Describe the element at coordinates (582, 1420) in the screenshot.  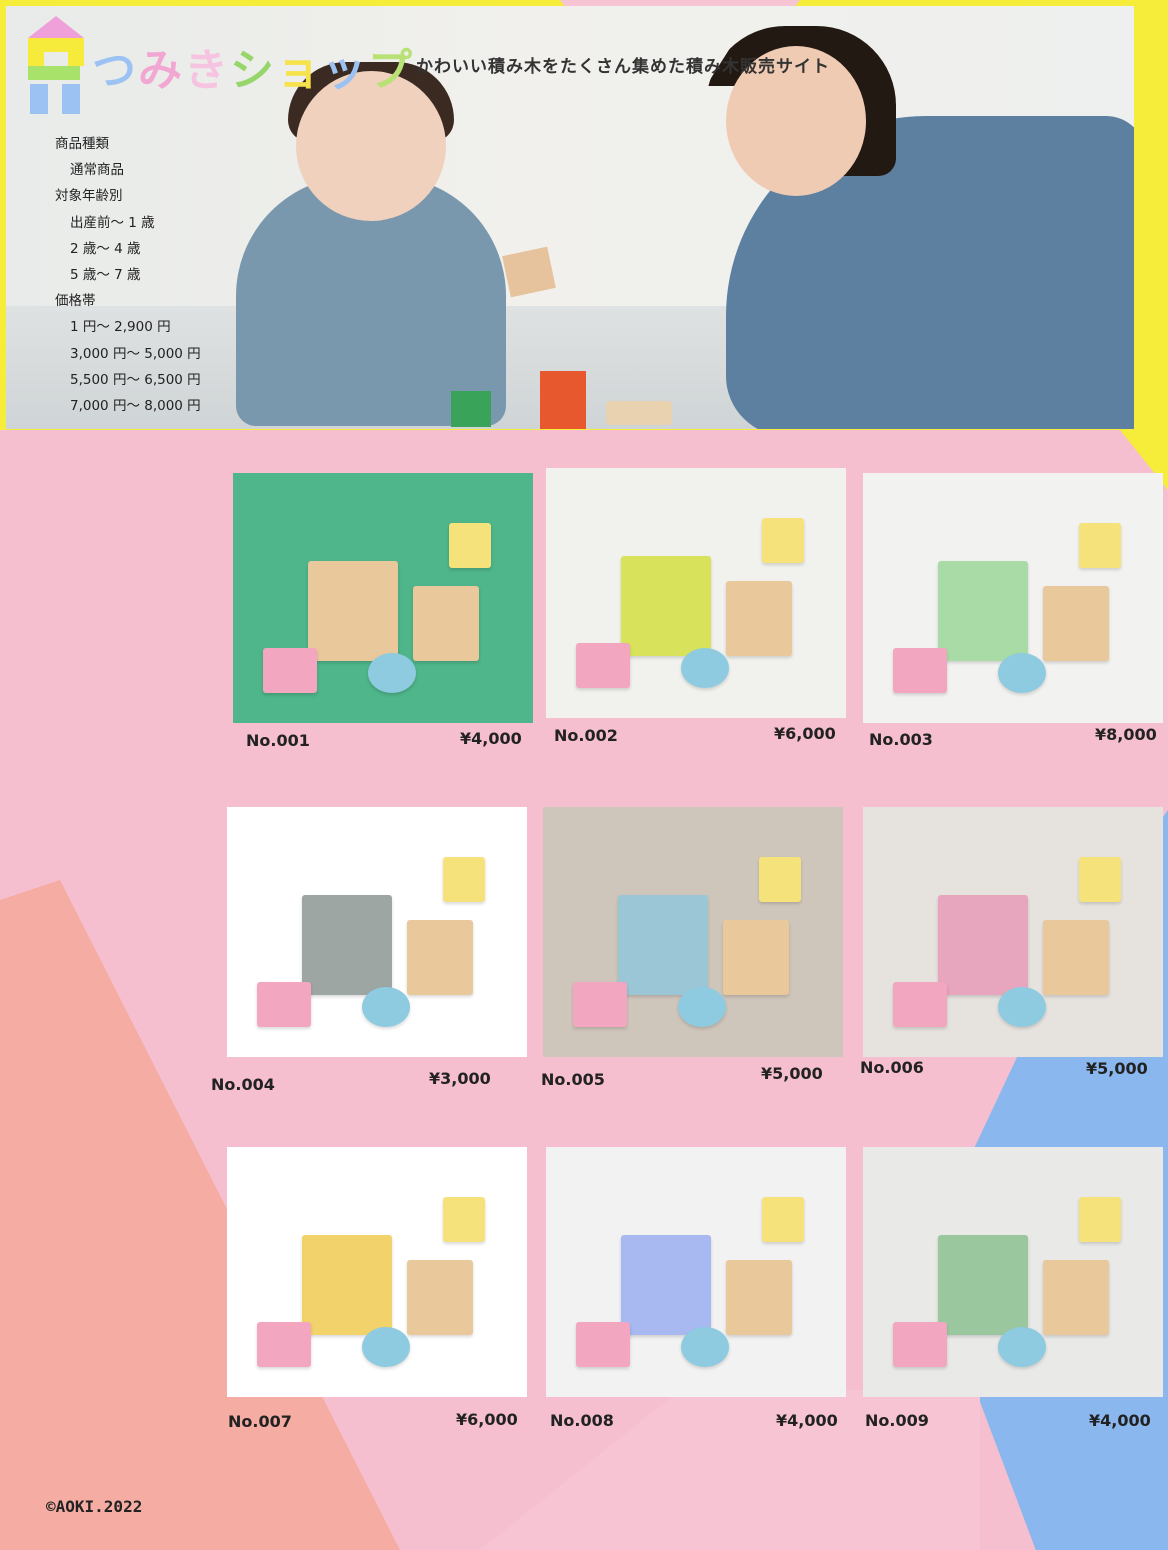
I see `product-number: No.008` at that location.